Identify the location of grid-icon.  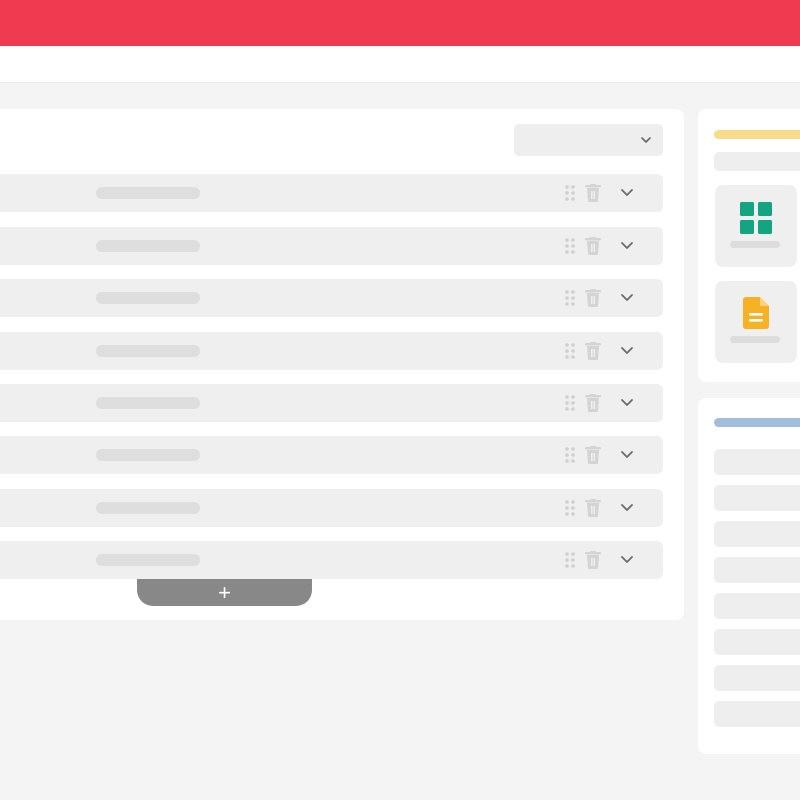
(756, 218).